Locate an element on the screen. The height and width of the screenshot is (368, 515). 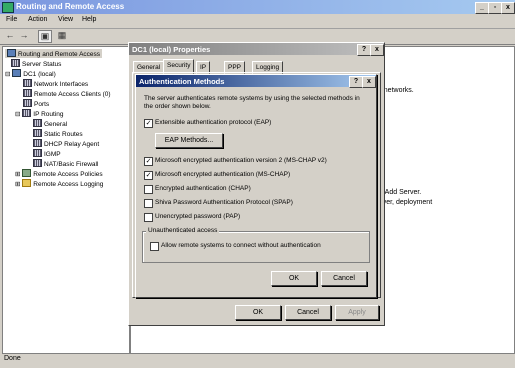
pap-label: Unencrypted password (PAP) is located at coordinates (198, 216).